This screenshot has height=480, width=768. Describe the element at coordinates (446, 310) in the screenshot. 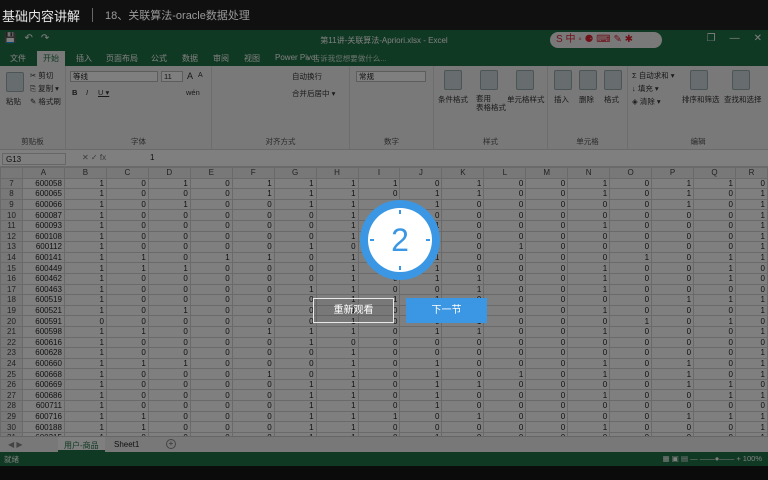

I see `next-lesson-button: 下一节` at that location.